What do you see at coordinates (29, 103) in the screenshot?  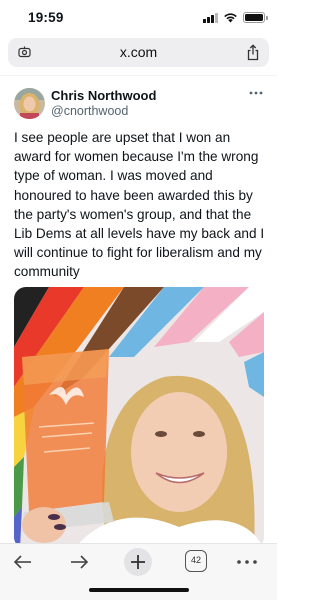 I see `avatar` at bounding box center [29, 103].